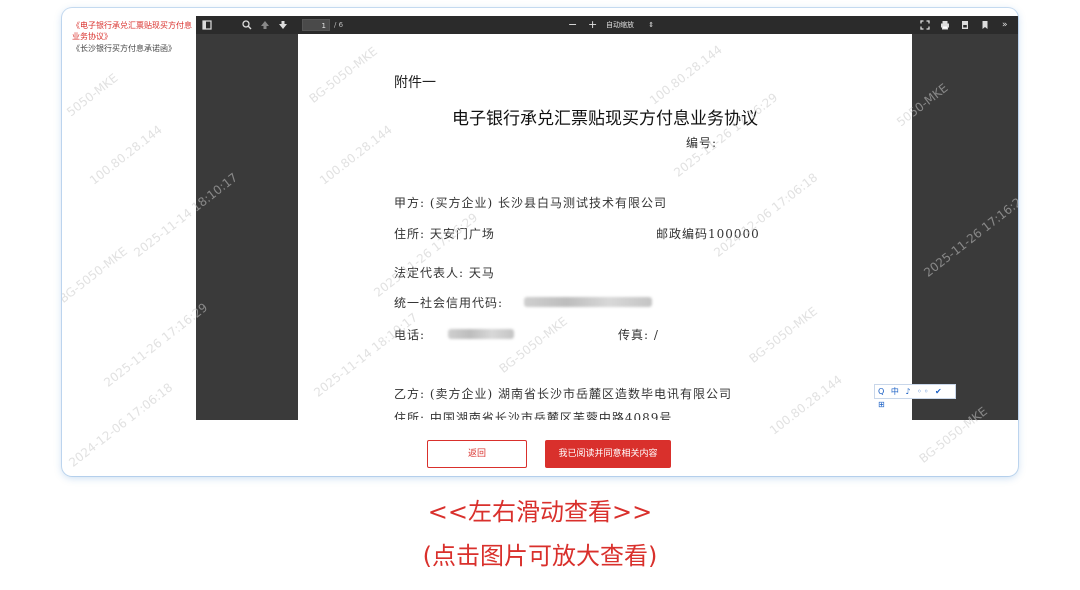 Image resolution: width=1080 pixels, height=590 pixels. Describe the element at coordinates (708, 234) in the screenshot. I see `party-a-postal-code: 邮政编码100000` at that location.